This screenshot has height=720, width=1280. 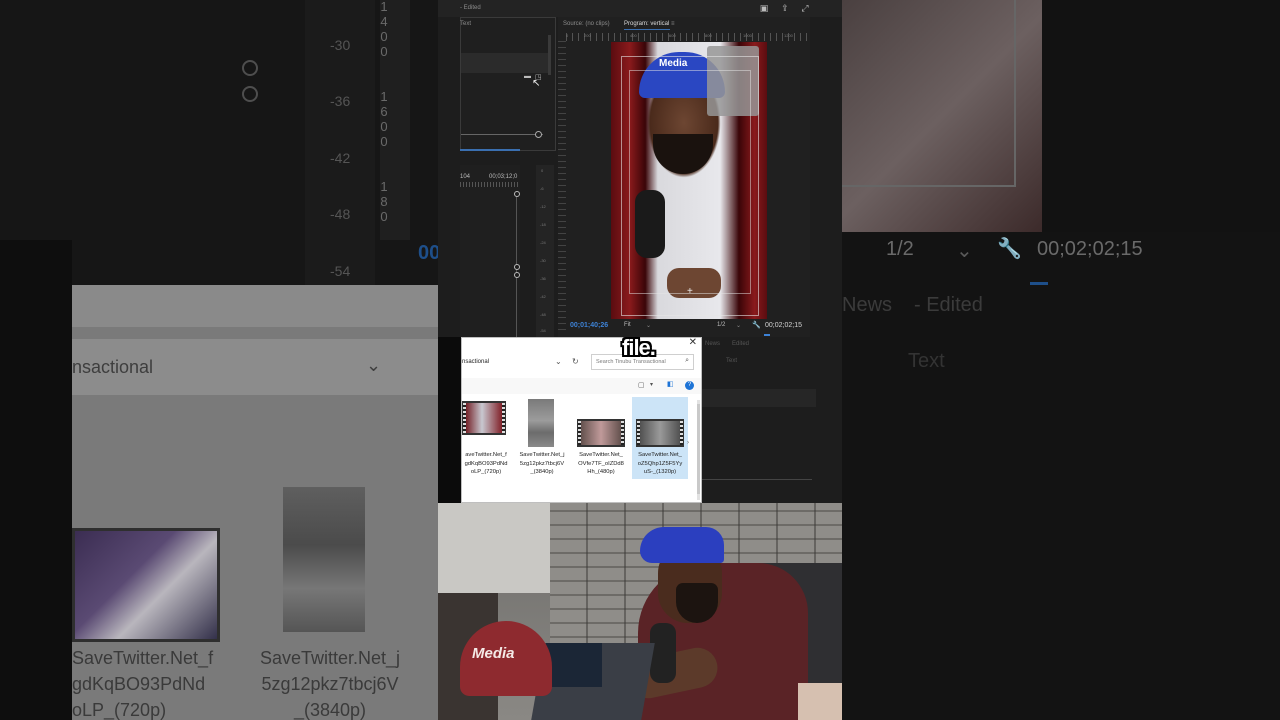 I want to click on bg-meter-digit: 6, so click(x=384, y=111).